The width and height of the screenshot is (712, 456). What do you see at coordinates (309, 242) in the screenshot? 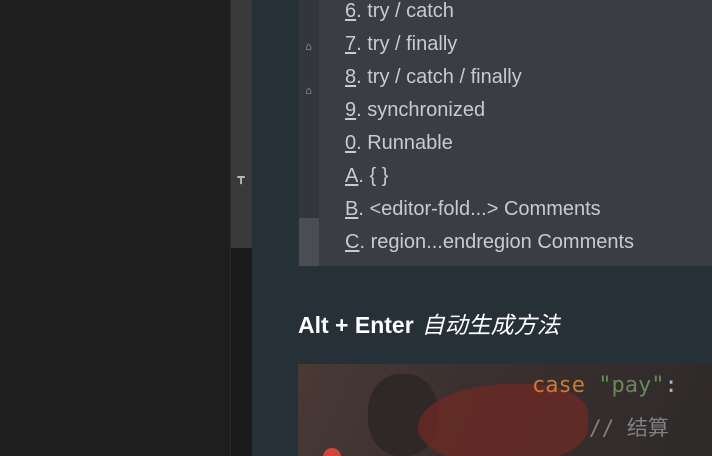
I see `gutter-selection` at bounding box center [309, 242].